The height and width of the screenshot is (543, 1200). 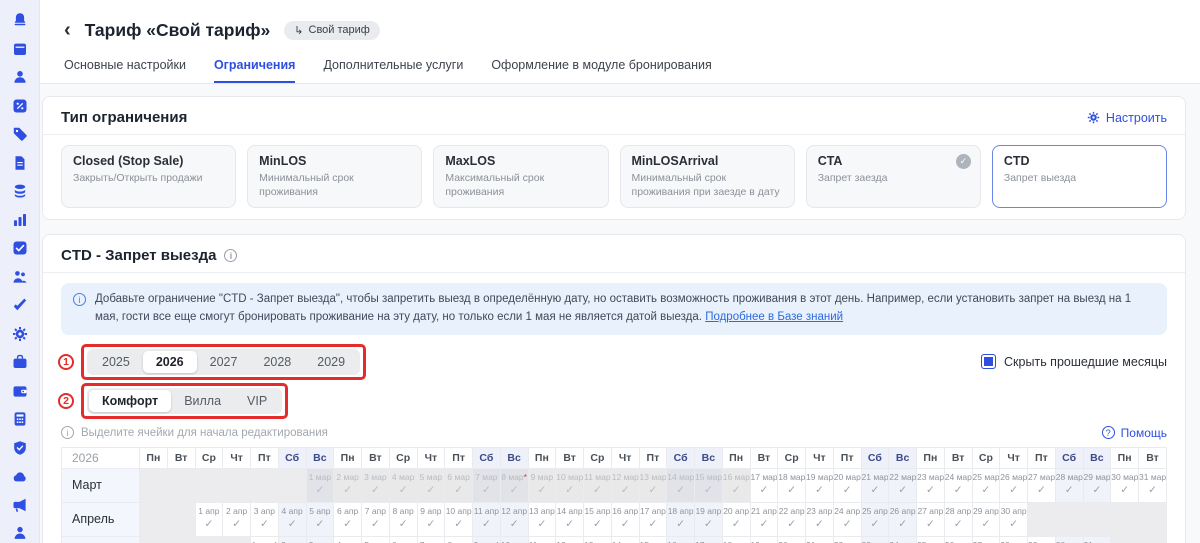 What do you see at coordinates (597, 485) in the screenshot?
I see `date-cell: 11 мар ✓` at bounding box center [597, 485].